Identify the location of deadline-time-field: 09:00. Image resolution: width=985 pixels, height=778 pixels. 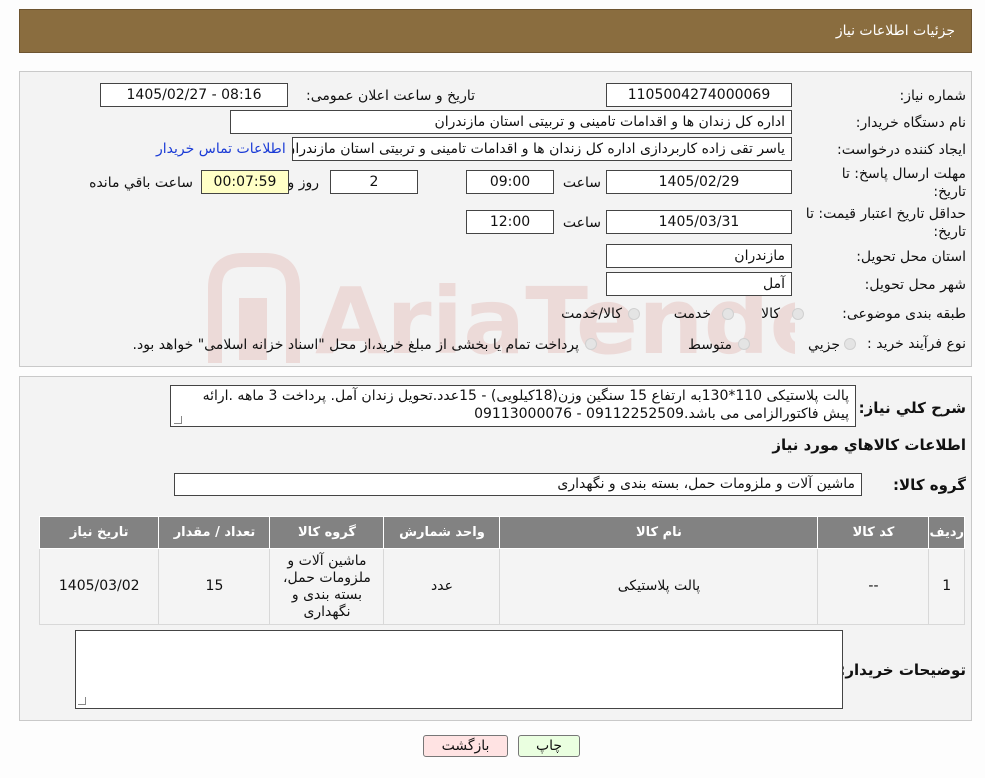
(510, 182).